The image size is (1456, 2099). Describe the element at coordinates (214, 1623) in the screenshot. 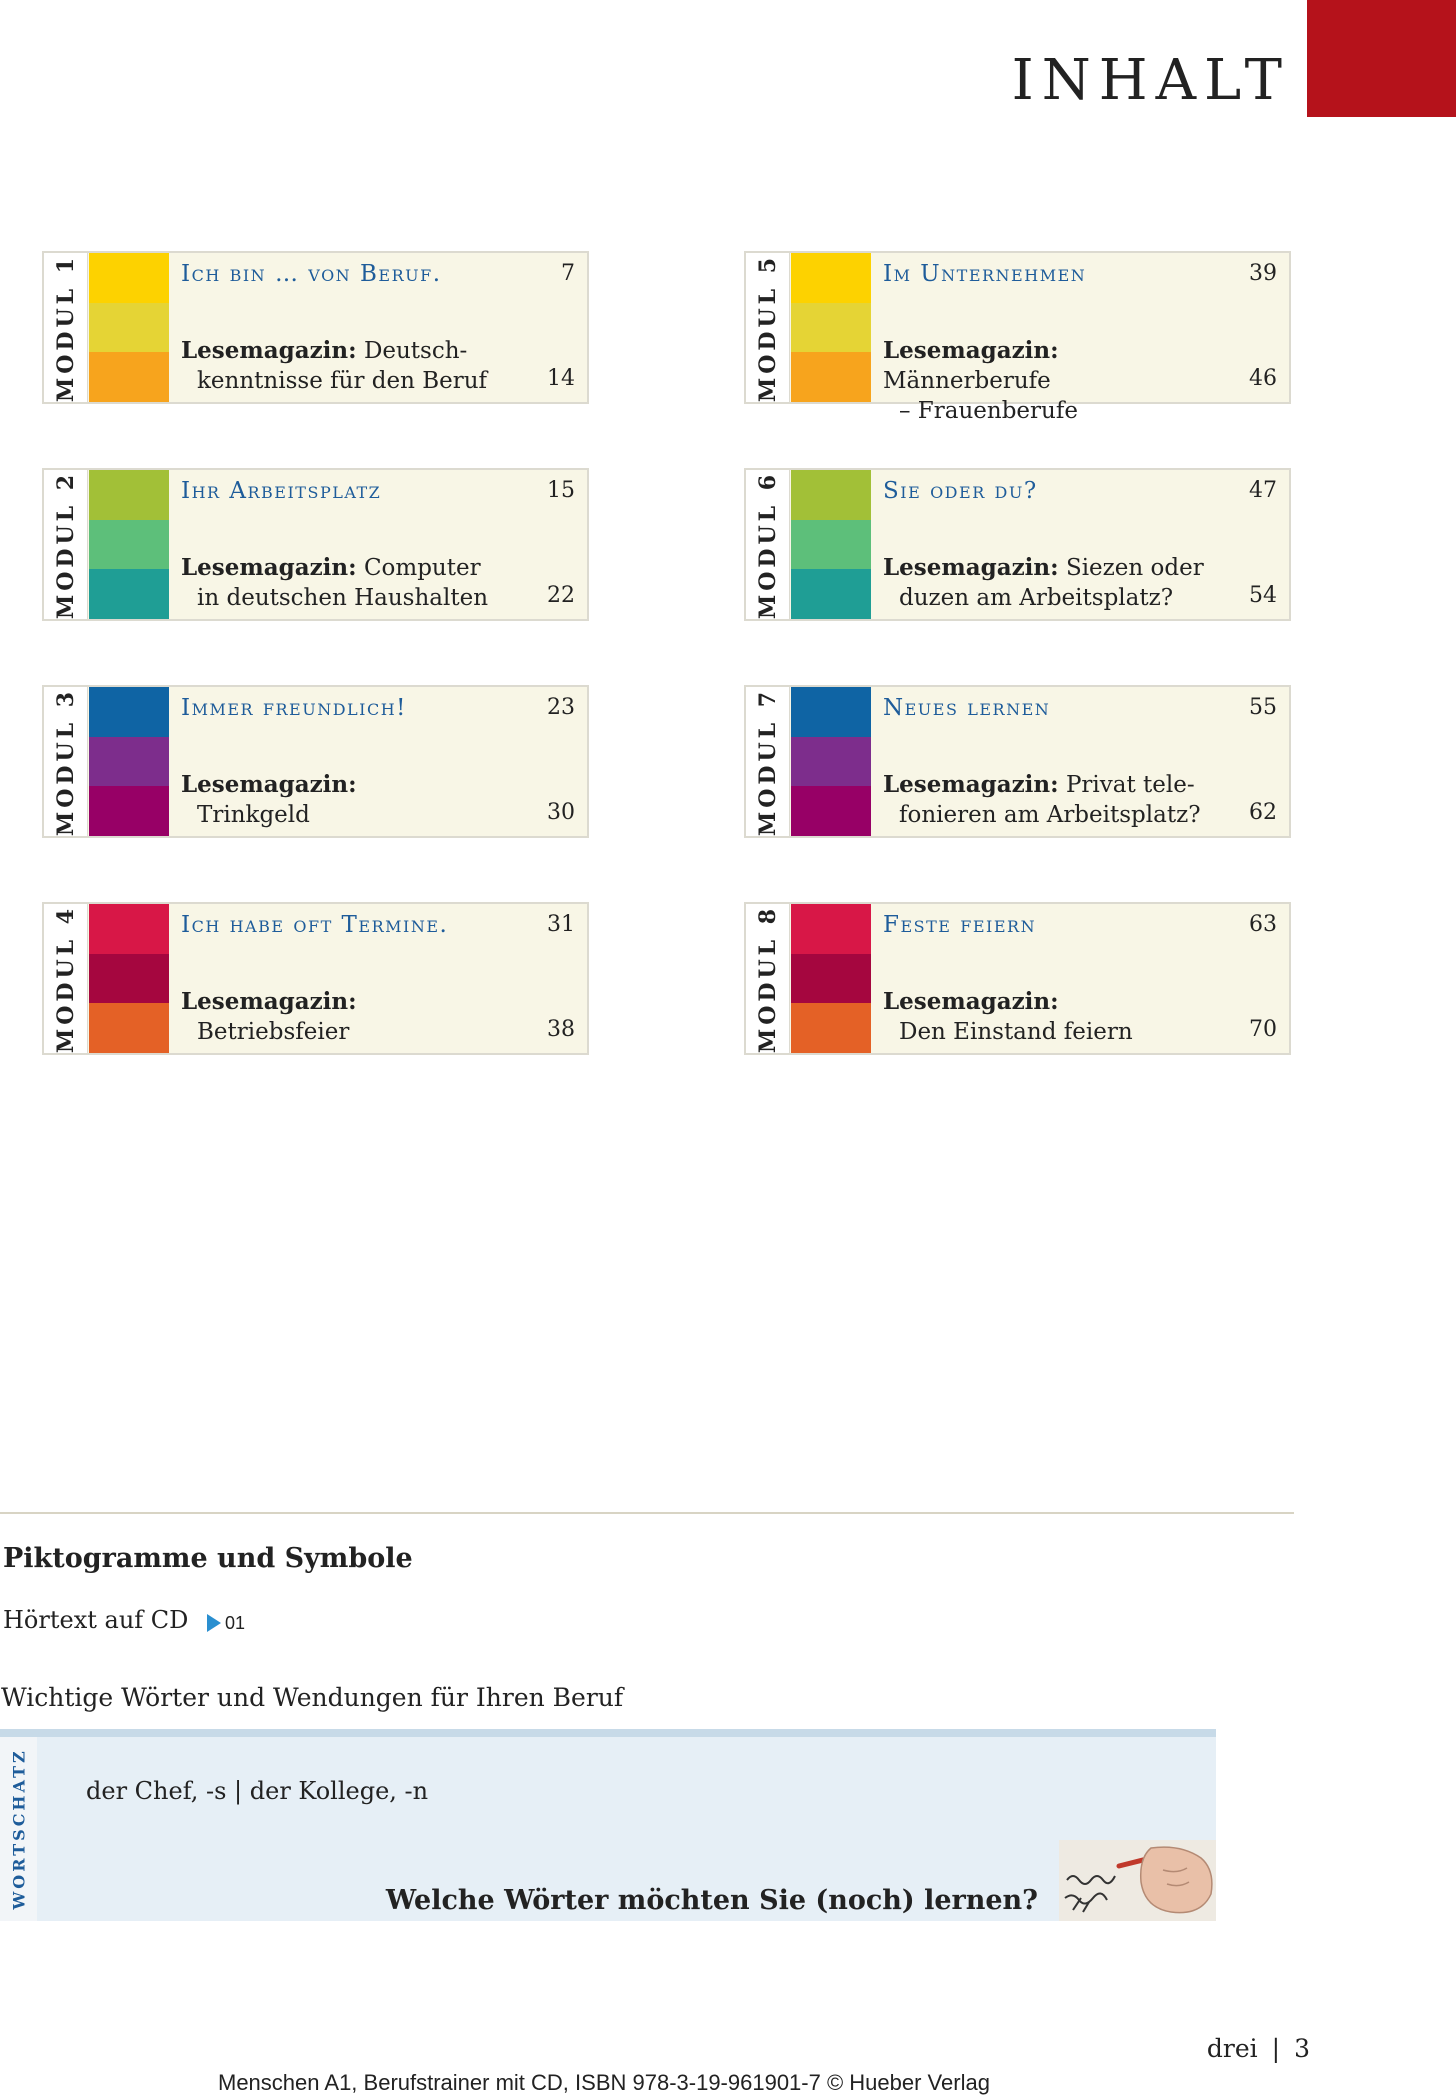

I see `play-icon` at that location.